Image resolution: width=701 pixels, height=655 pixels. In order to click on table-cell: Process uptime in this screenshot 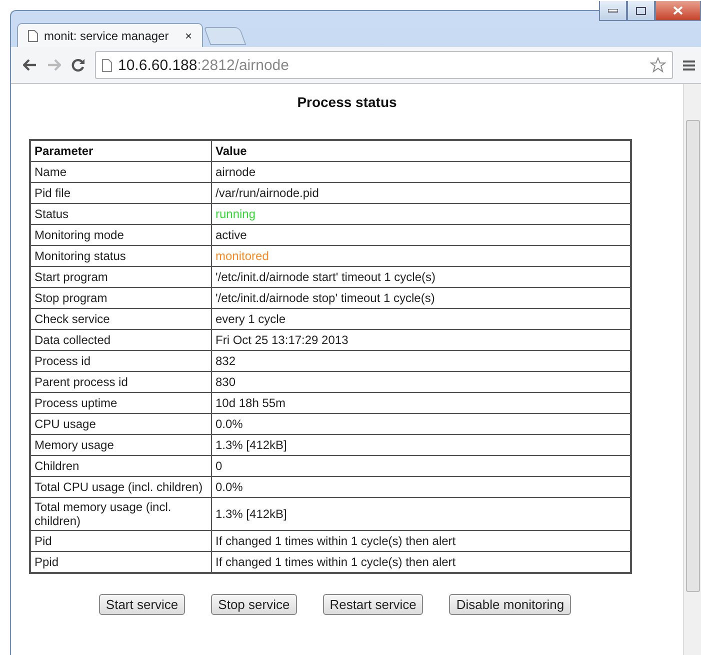, I will do `click(120, 403)`.